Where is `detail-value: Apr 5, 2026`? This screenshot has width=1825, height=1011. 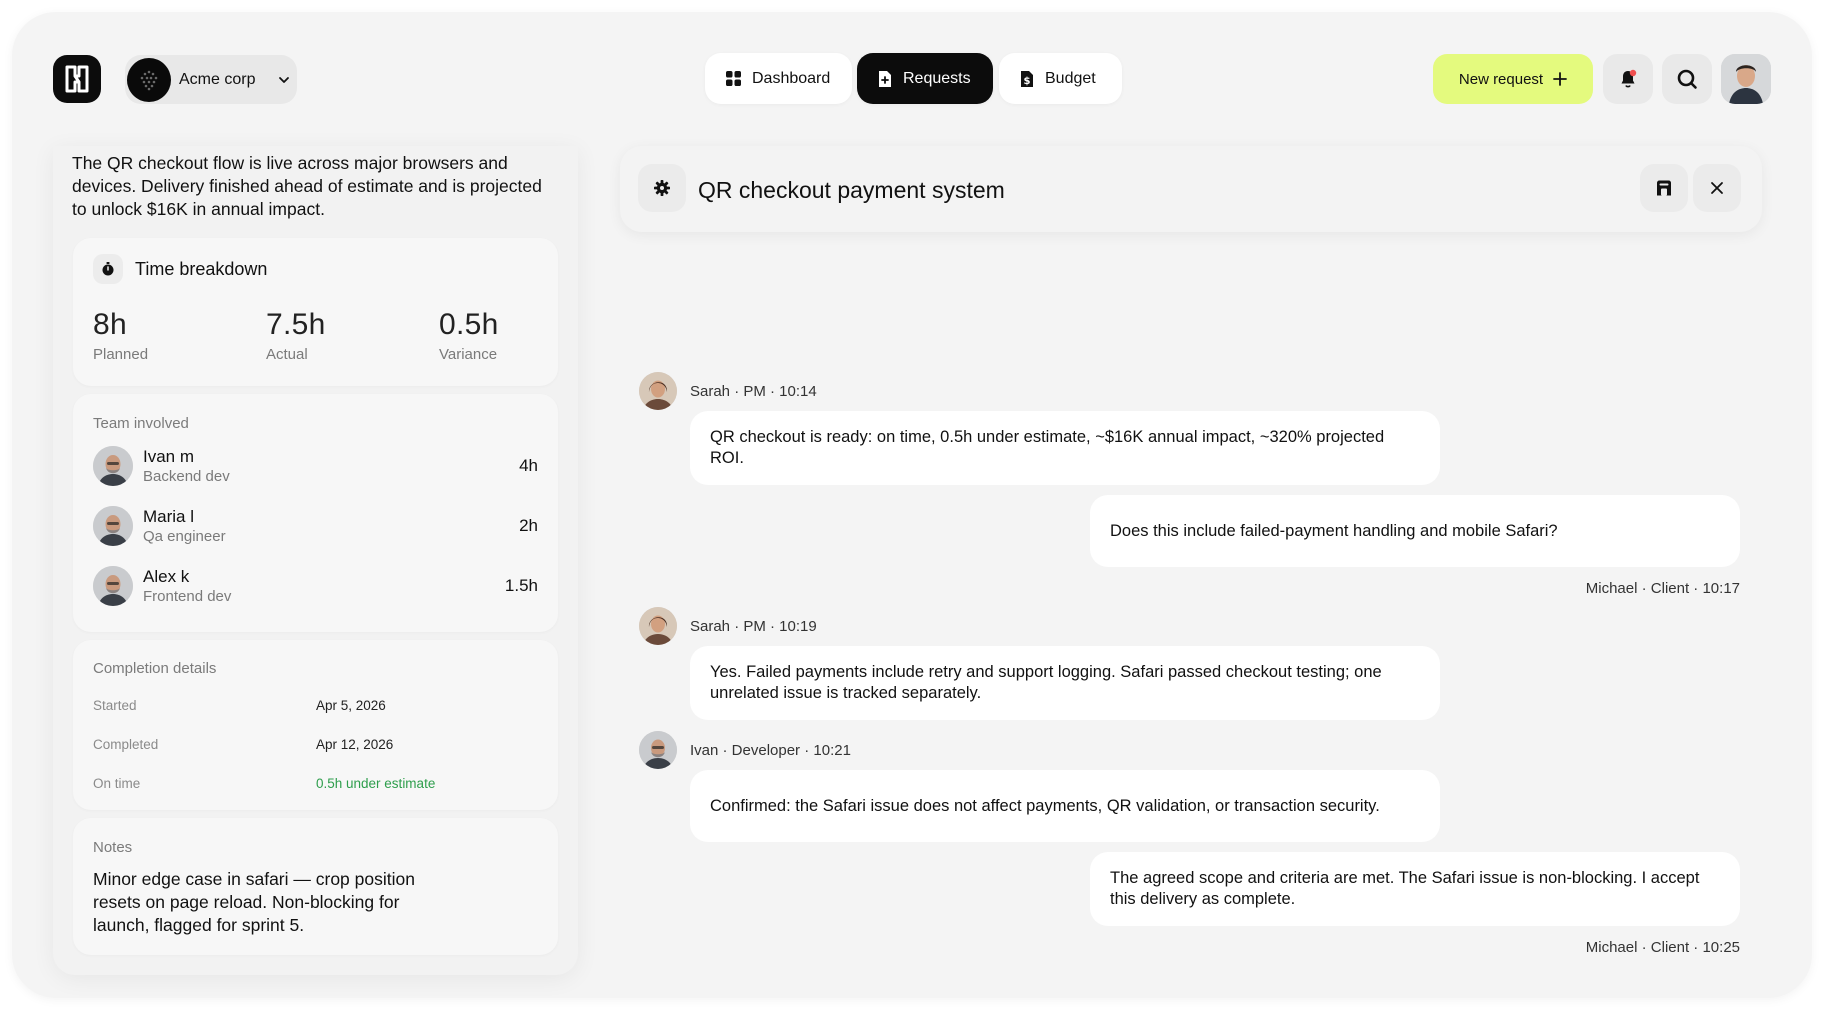
detail-value: Apr 5, 2026 is located at coordinates (351, 705).